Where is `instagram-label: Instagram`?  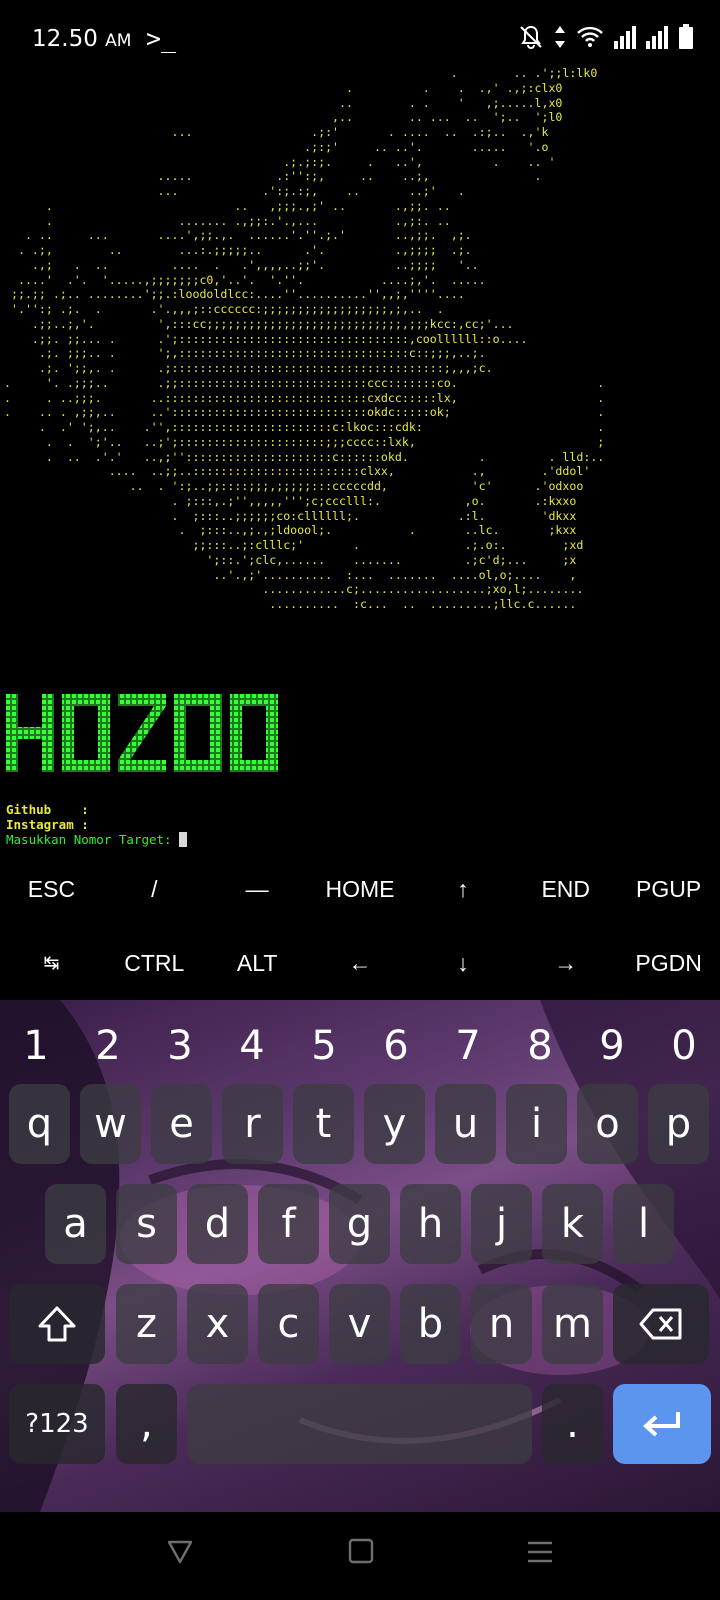
instagram-label: Instagram is located at coordinates (40, 824).